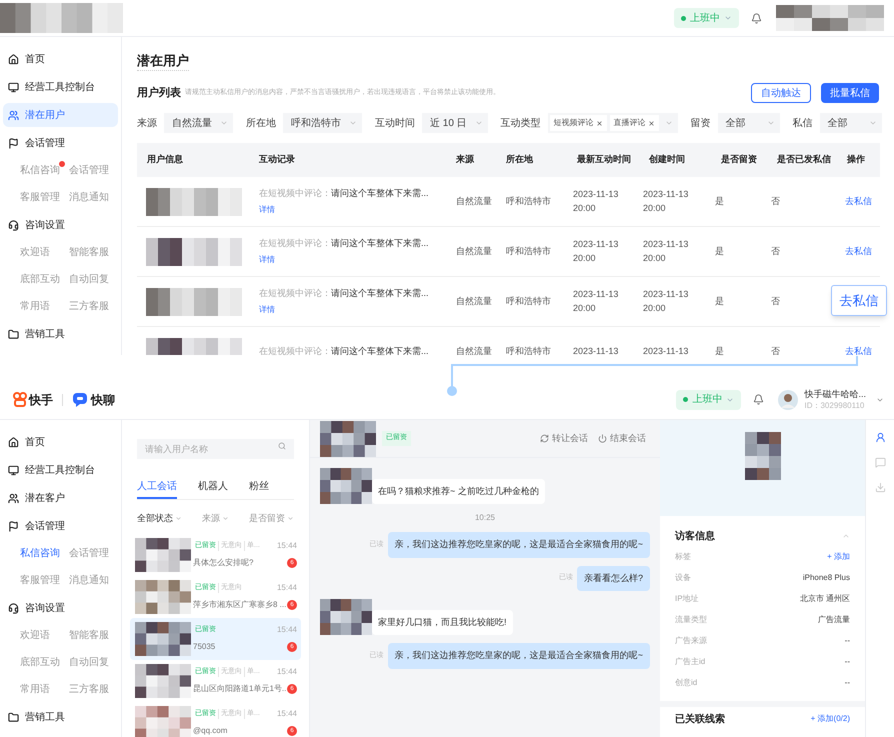  I want to click on side-tab, so click(880, 437).